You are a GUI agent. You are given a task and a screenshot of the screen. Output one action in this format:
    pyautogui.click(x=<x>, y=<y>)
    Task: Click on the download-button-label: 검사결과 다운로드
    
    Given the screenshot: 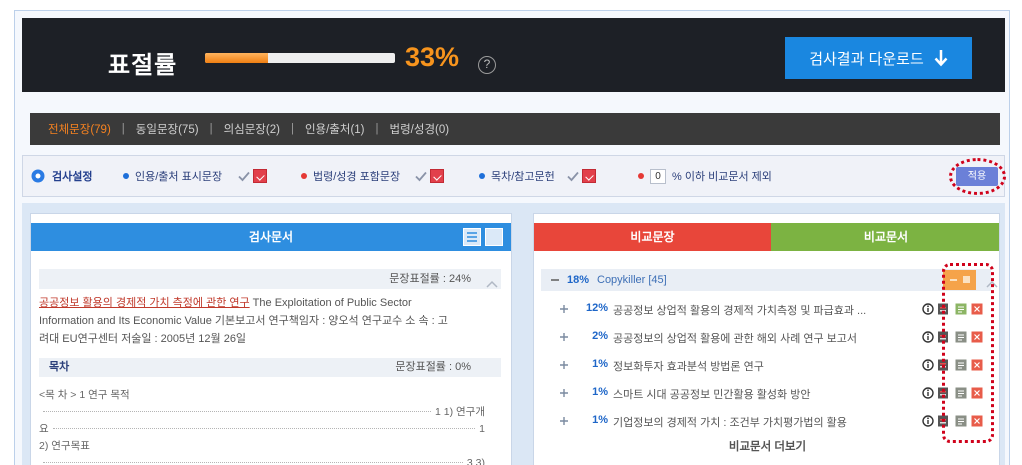 What is the action you would take?
    pyautogui.click(x=866, y=59)
    